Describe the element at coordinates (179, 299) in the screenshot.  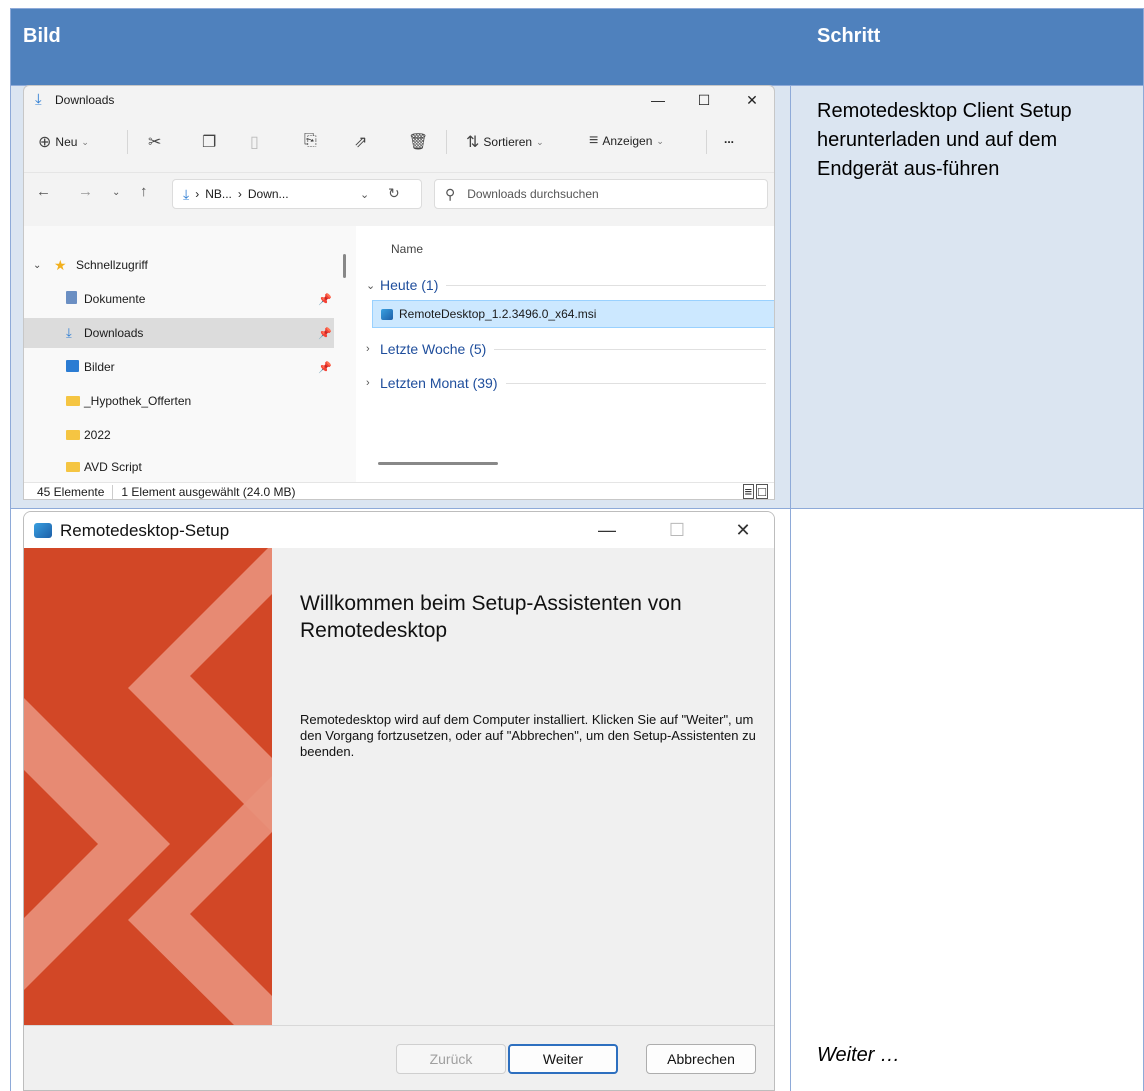
I see `nav-item-dokumente: Dokumente 📌` at that location.